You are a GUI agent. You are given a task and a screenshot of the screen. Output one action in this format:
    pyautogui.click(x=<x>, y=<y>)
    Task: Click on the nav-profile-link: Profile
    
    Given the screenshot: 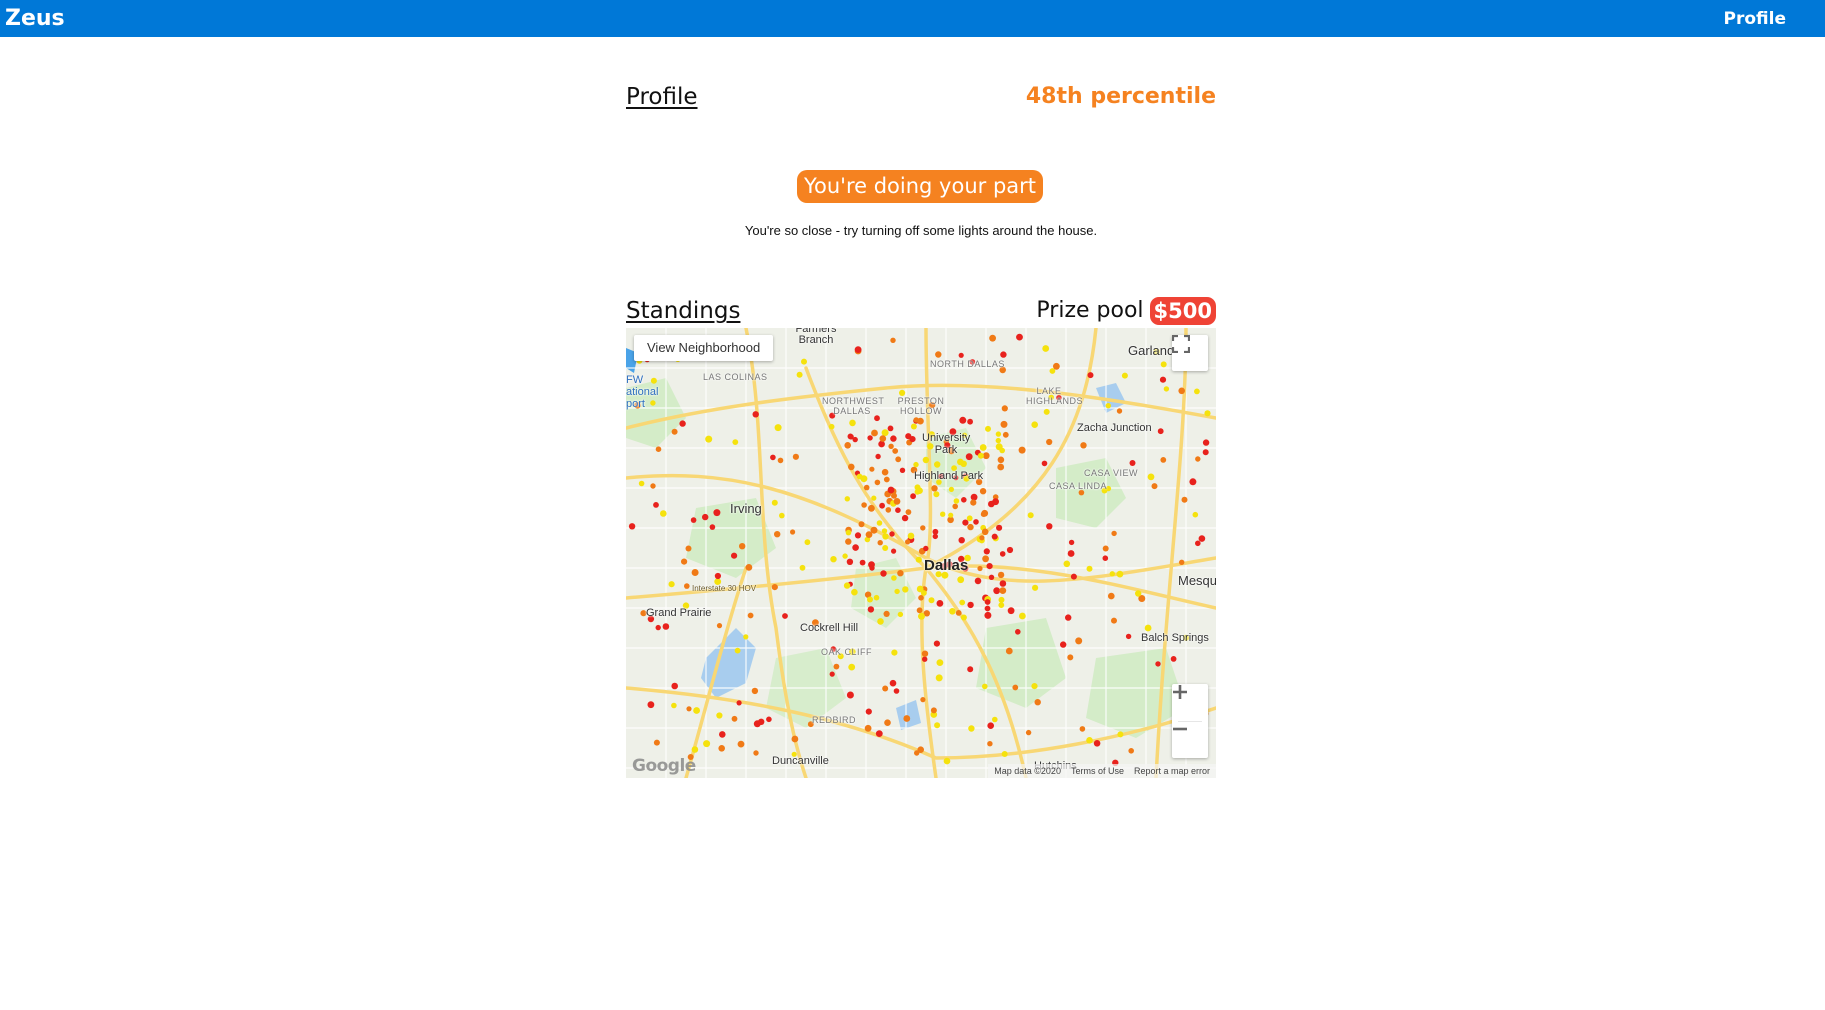 What is the action you would take?
    pyautogui.click(x=1755, y=19)
    